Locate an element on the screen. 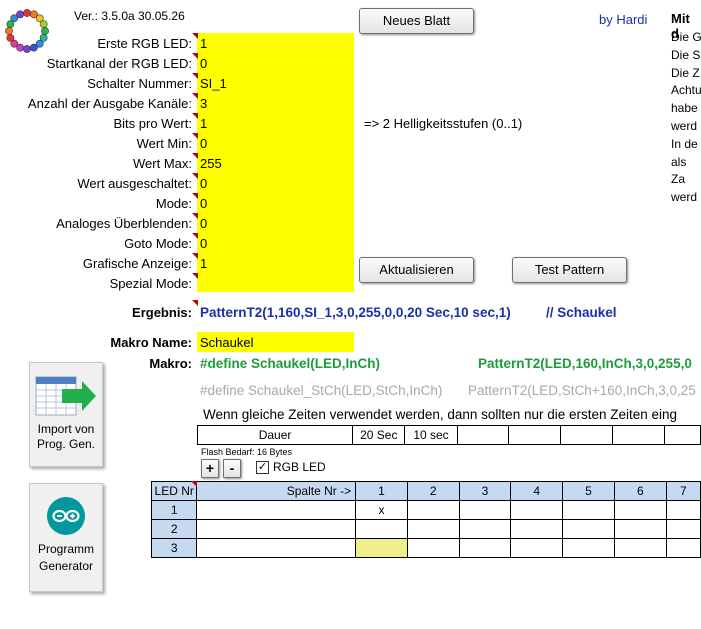 The height and width of the screenshot is (629, 701). info-line: werd is located at coordinates (684, 197).